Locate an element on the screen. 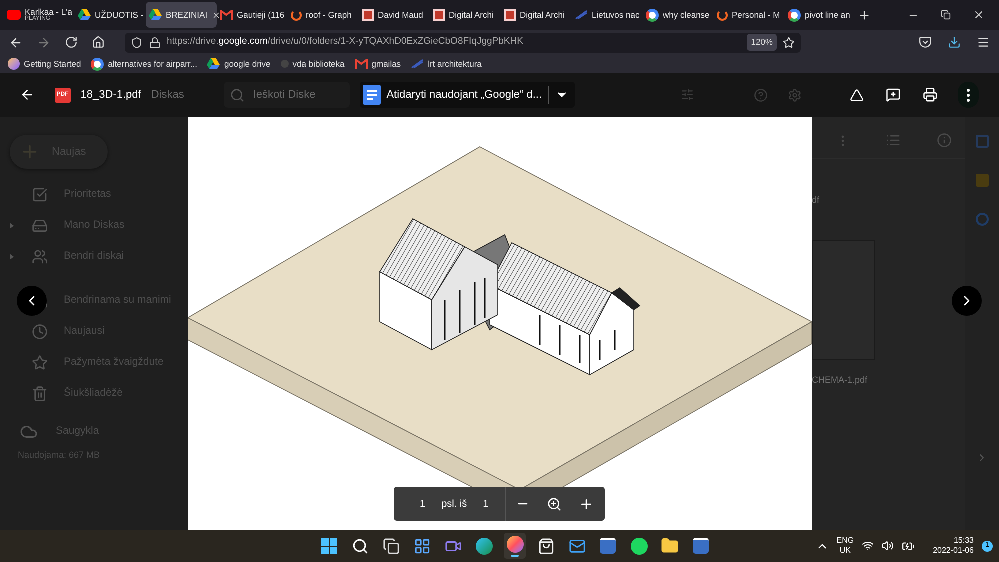  zoom-icon is located at coordinates (554, 504).